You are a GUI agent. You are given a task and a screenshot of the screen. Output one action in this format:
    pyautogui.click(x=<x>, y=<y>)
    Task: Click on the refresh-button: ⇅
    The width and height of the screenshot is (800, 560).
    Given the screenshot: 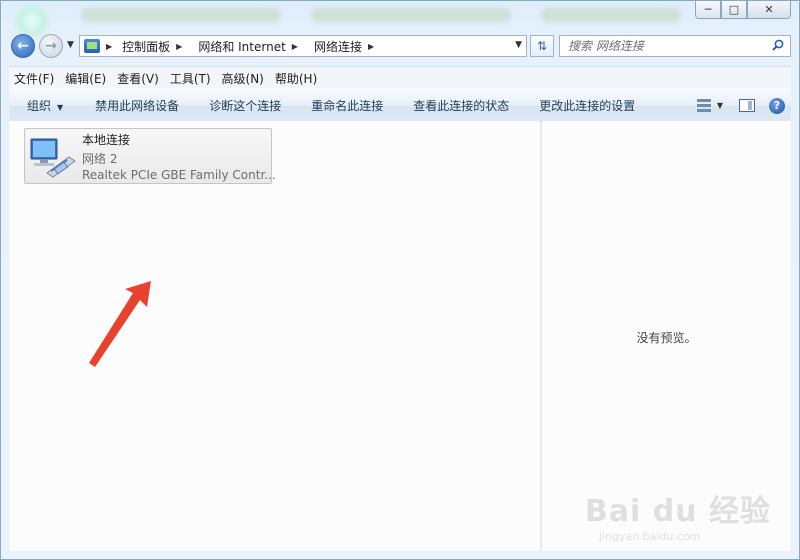 What is the action you would take?
    pyautogui.click(x=542, y=46)
    